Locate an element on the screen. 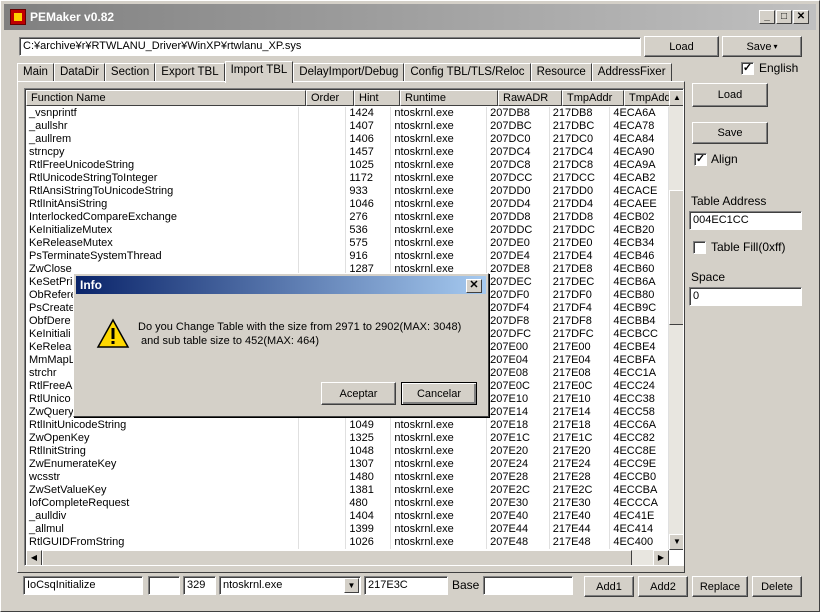 The width and height of the screenshot is (820, 612). column-header: Hint is located at coordinates (377, 98).